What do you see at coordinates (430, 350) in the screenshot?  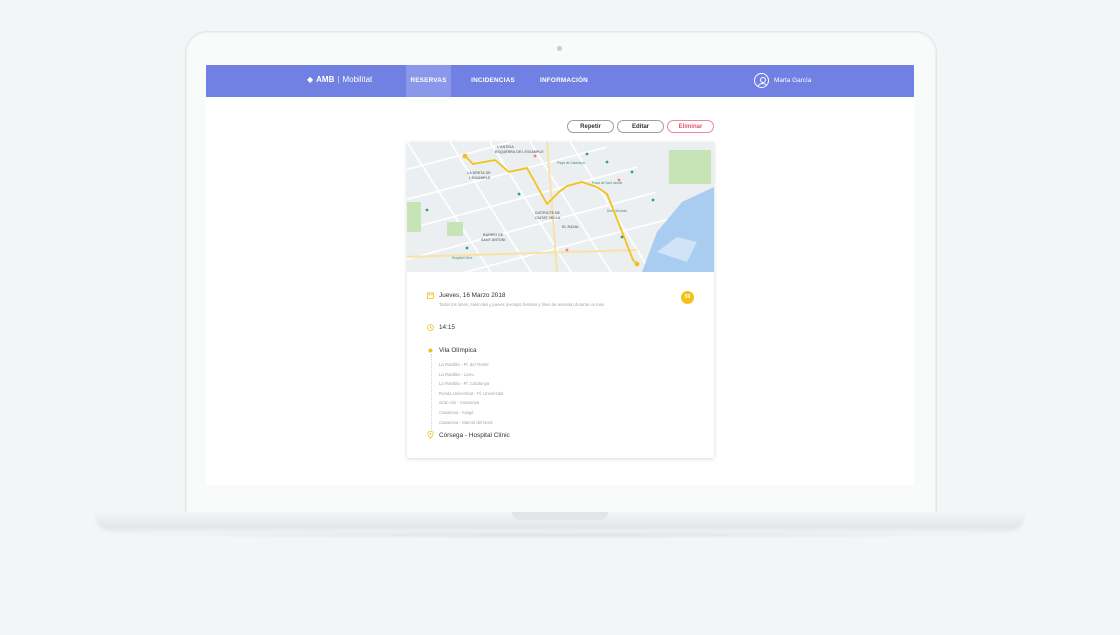 I see `origin-dot-icon` at bounding box center [430, 350].